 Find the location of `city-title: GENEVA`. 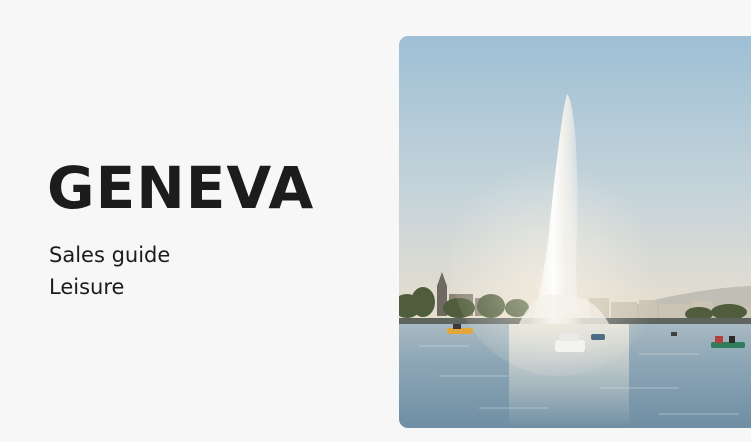

city-title: GENEVA is located at coordinates (181, 188).